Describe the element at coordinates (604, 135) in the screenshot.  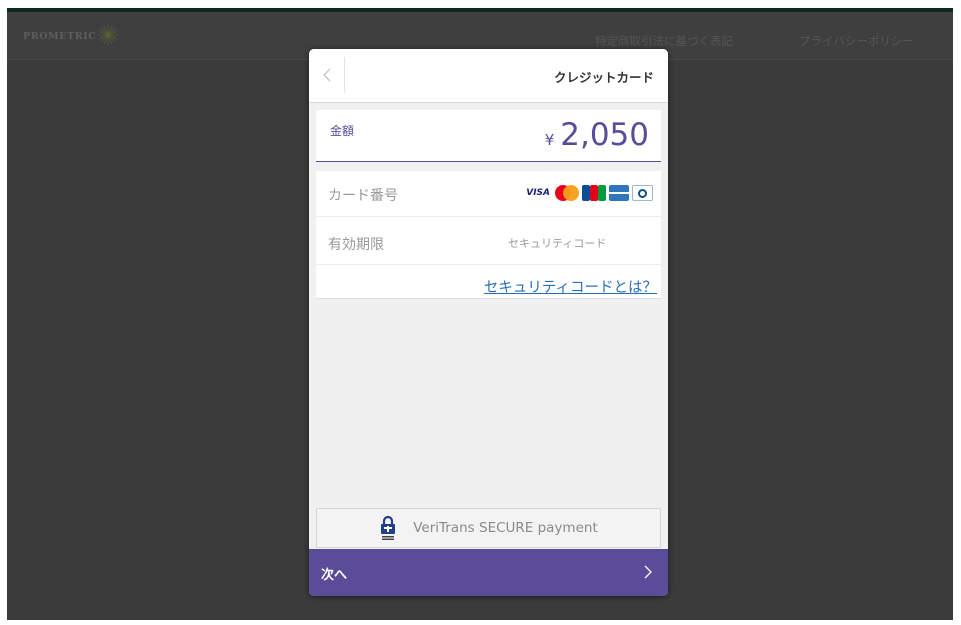
I see `amount-number: 2,050` at that location.